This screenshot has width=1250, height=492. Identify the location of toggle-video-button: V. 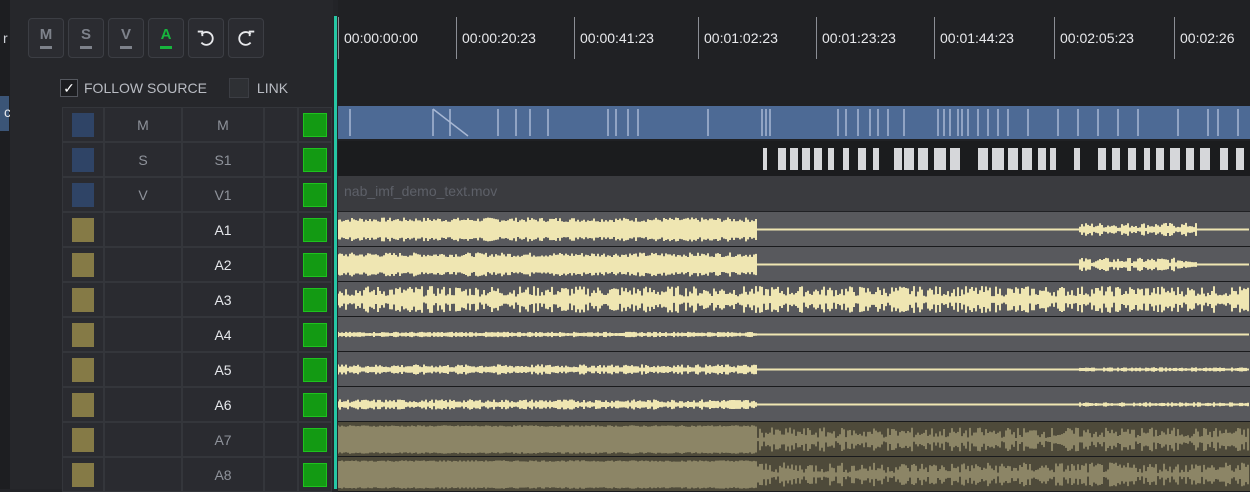
(126, 38).